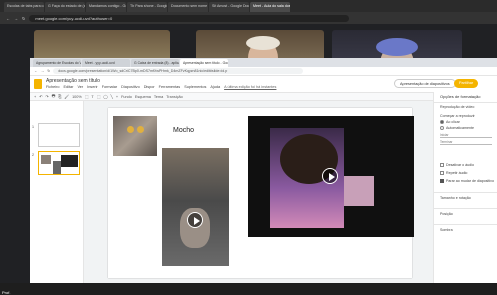 The image size is (497, 295). Describe the element at coordinates (112, 96) in the screenshot. I see `line-tool: ╲` at that location.